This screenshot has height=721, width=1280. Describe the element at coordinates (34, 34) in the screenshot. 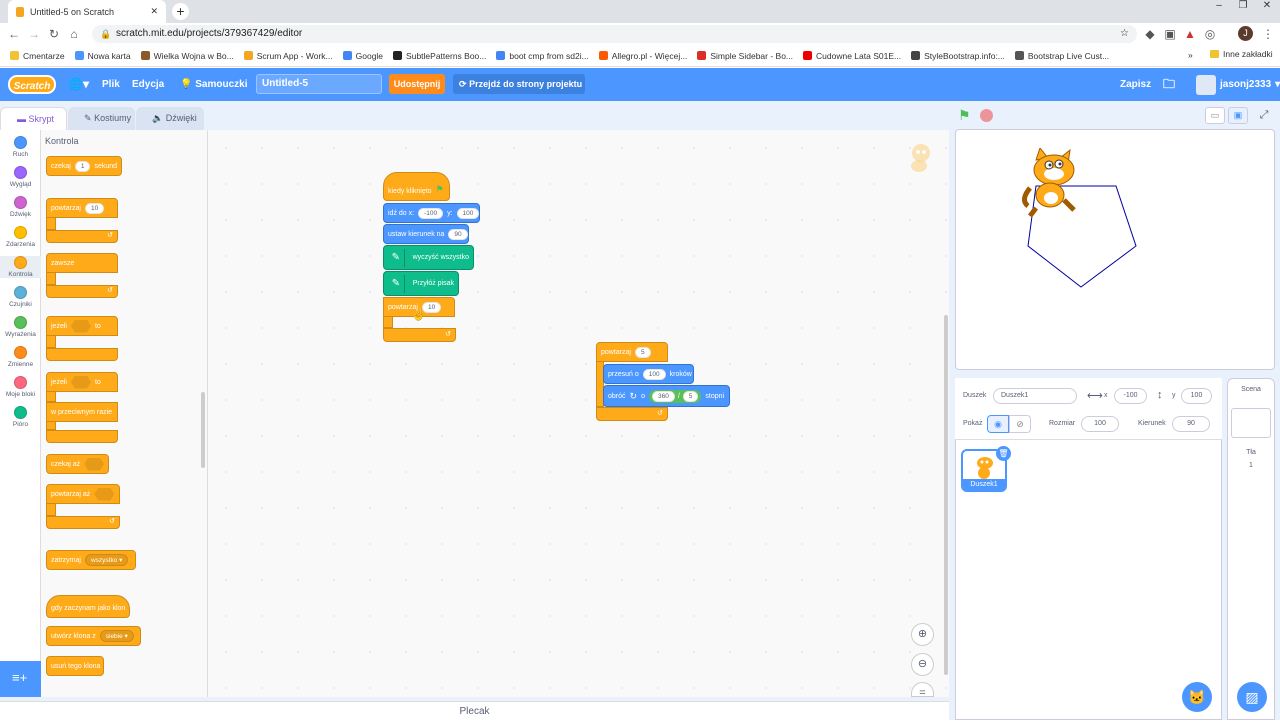

I see `forward-icon: →` at that location.